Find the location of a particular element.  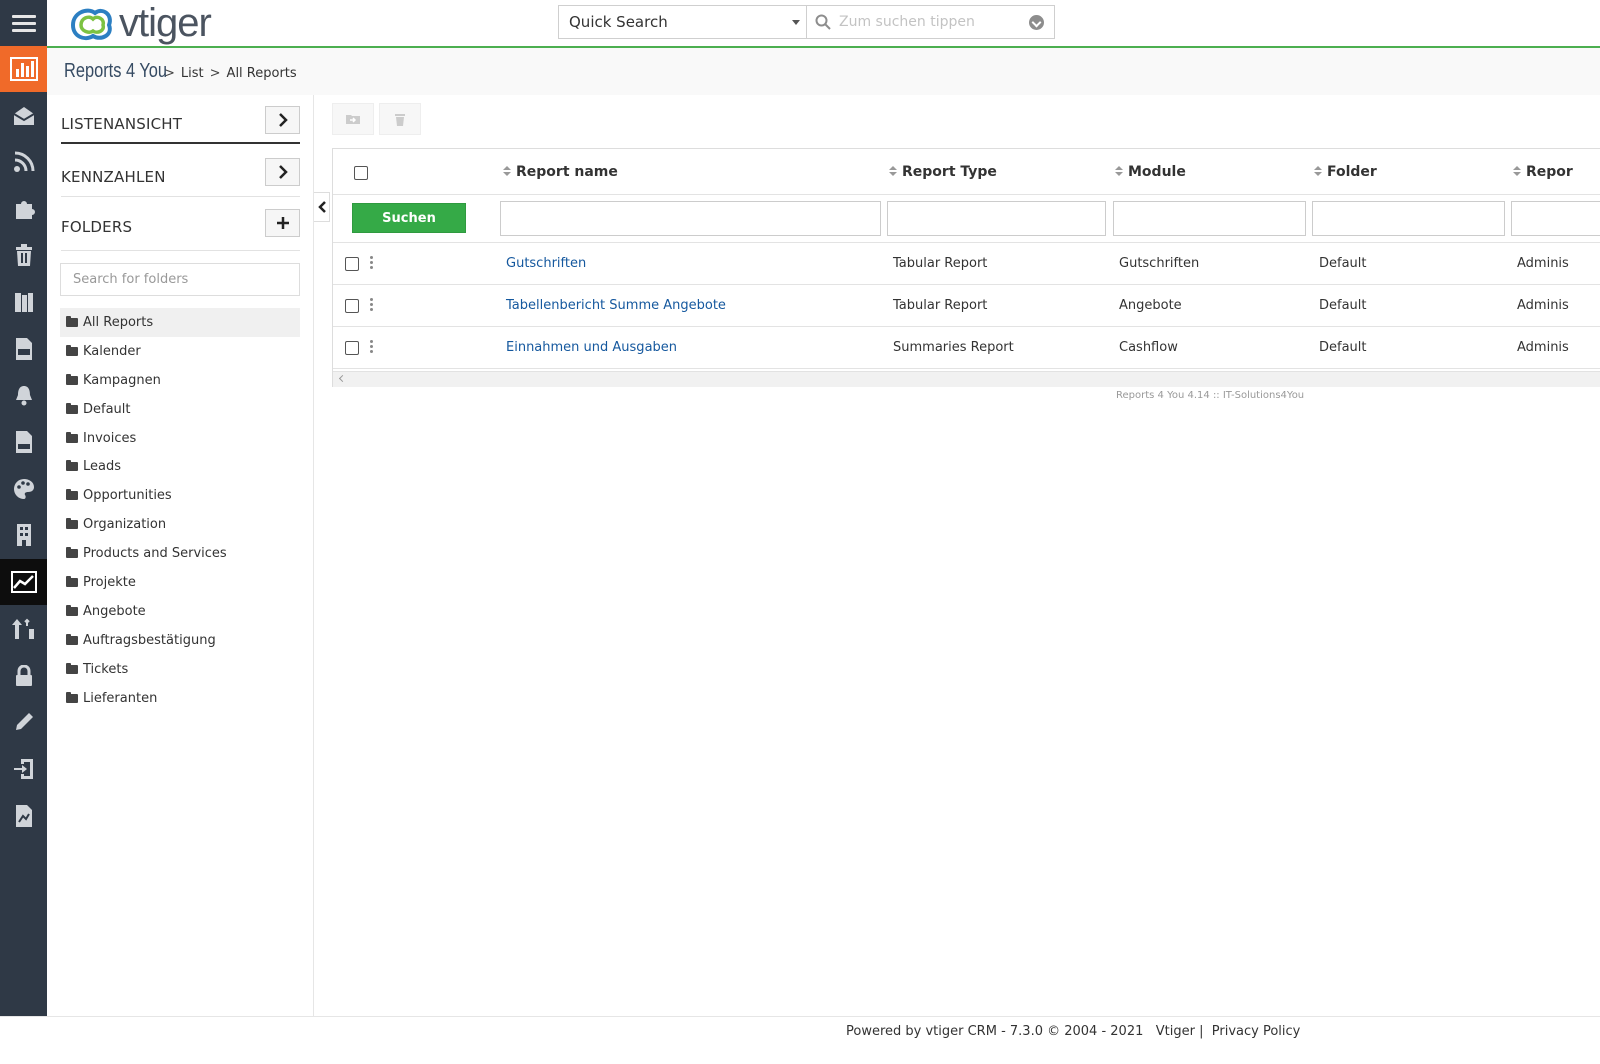

folder-item: Kampagnen is located at coordinates (180, 380).